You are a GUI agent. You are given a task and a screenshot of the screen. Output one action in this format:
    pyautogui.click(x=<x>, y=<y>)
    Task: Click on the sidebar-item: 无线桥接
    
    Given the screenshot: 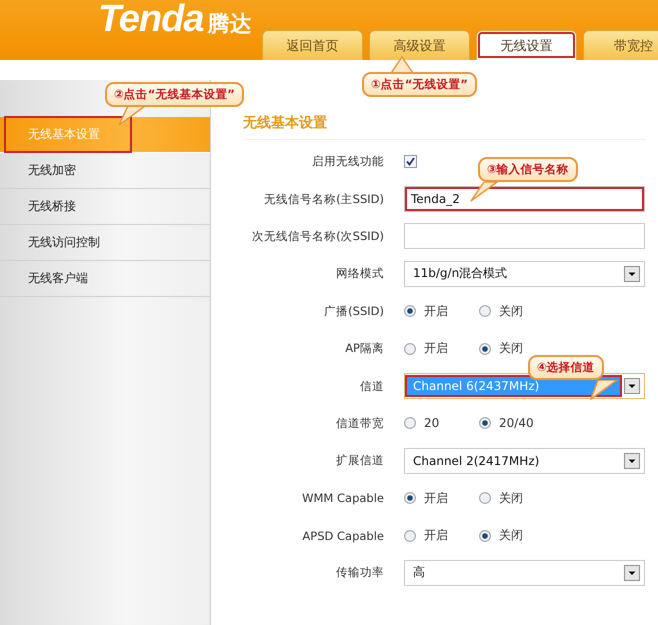 What is the action you would take?
    pyautogui.click(x=105, y=207)
    